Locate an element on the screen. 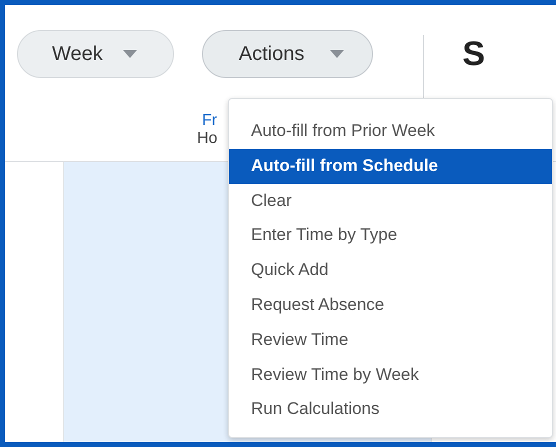 The height and width of the screenshot is (447, 556). hours-label: Ho is located at coordinates (207, 139).